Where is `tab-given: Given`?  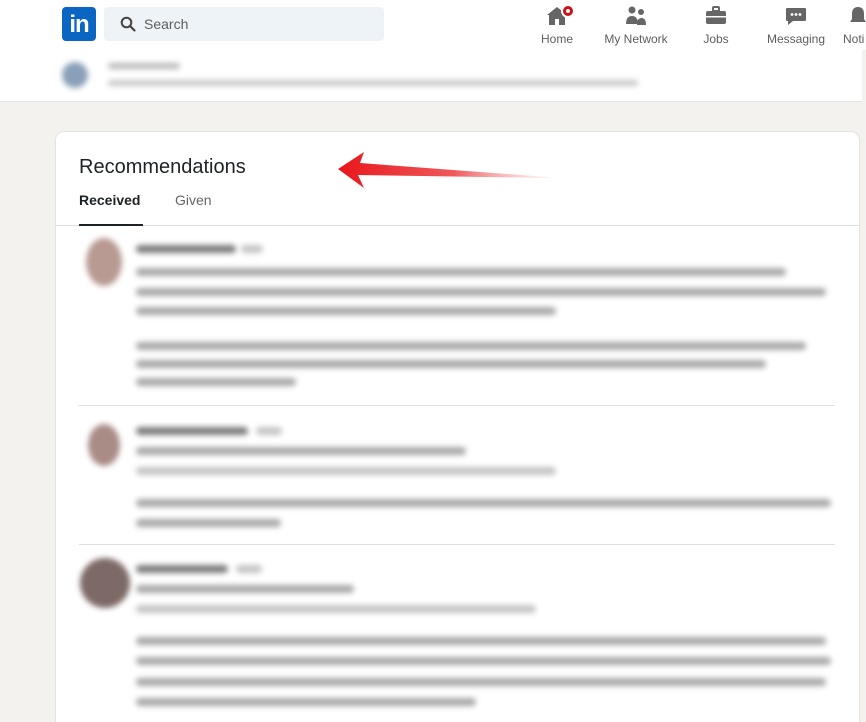
tab-given: Given is located at coordinates (193, 209).